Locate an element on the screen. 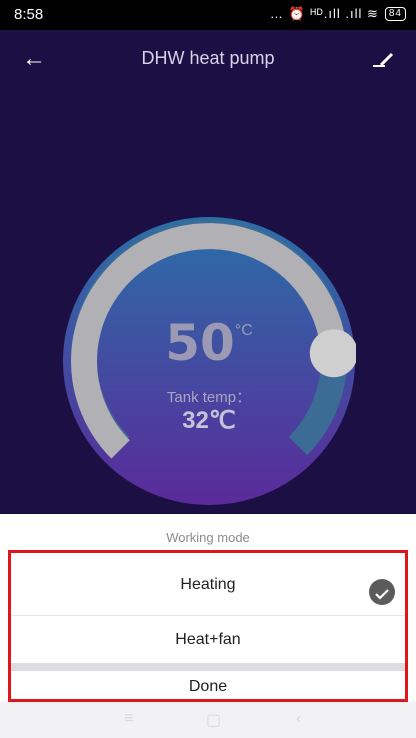  mode-option-heat-fan: Heat+fan is located at coordinates (208, 639).